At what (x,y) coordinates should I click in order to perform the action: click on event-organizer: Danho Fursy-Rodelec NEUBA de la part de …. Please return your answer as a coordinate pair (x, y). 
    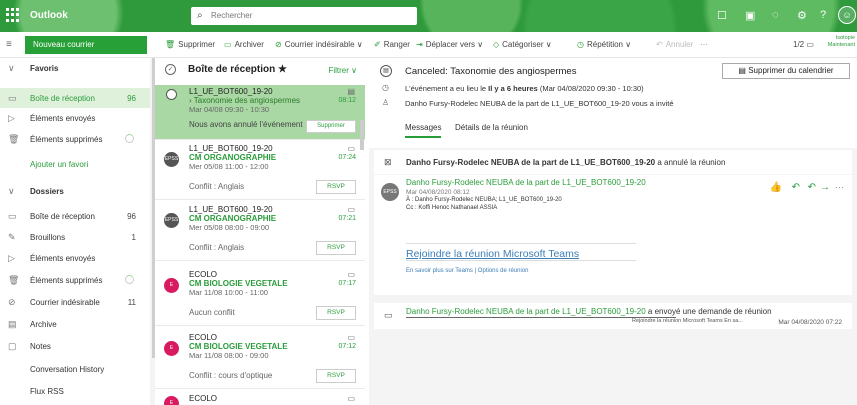
    Looking at the image, I should click on (539, 103).